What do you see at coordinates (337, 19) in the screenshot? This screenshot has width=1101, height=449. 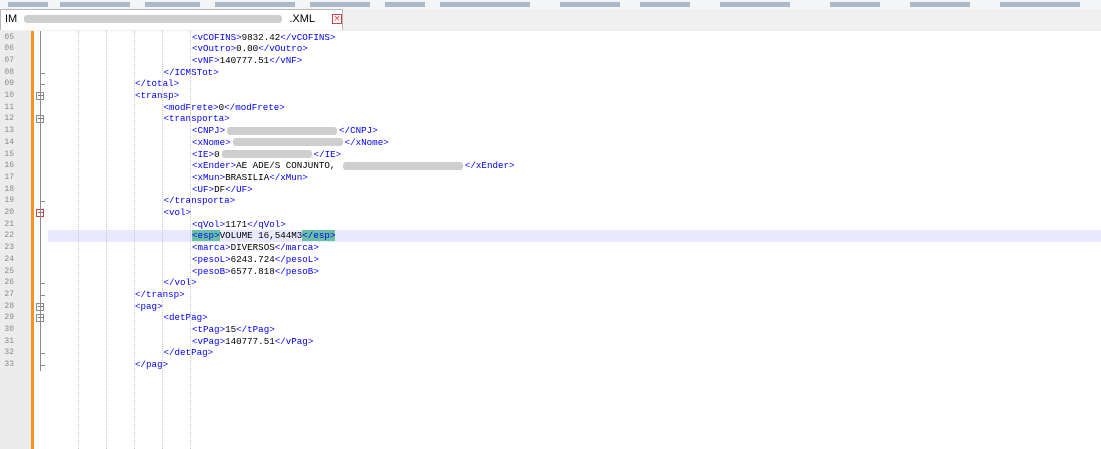 I see `close-tab-icon: ×` at bounding box center [337, 19].